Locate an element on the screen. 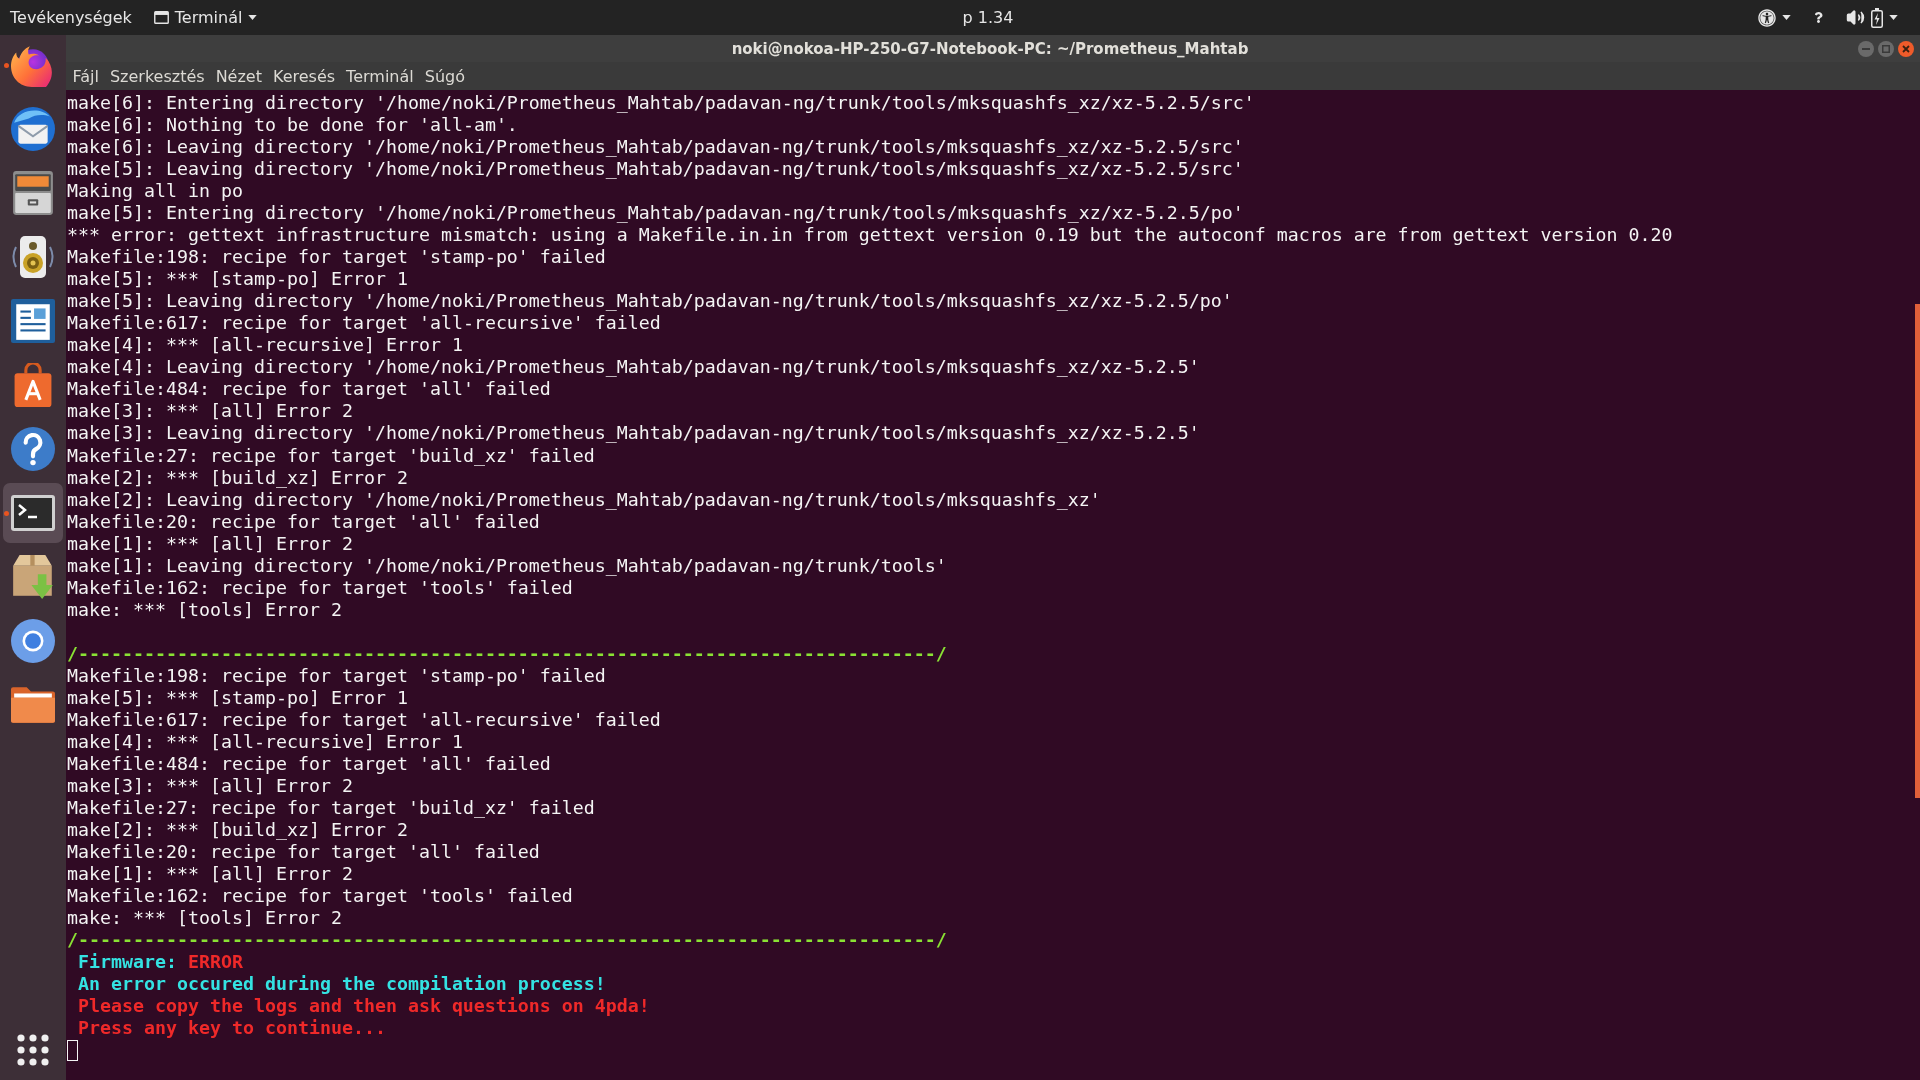  terminal-line: make[6]: Nothing to be done for 'all-am'. is located at coordinates (292, 125).